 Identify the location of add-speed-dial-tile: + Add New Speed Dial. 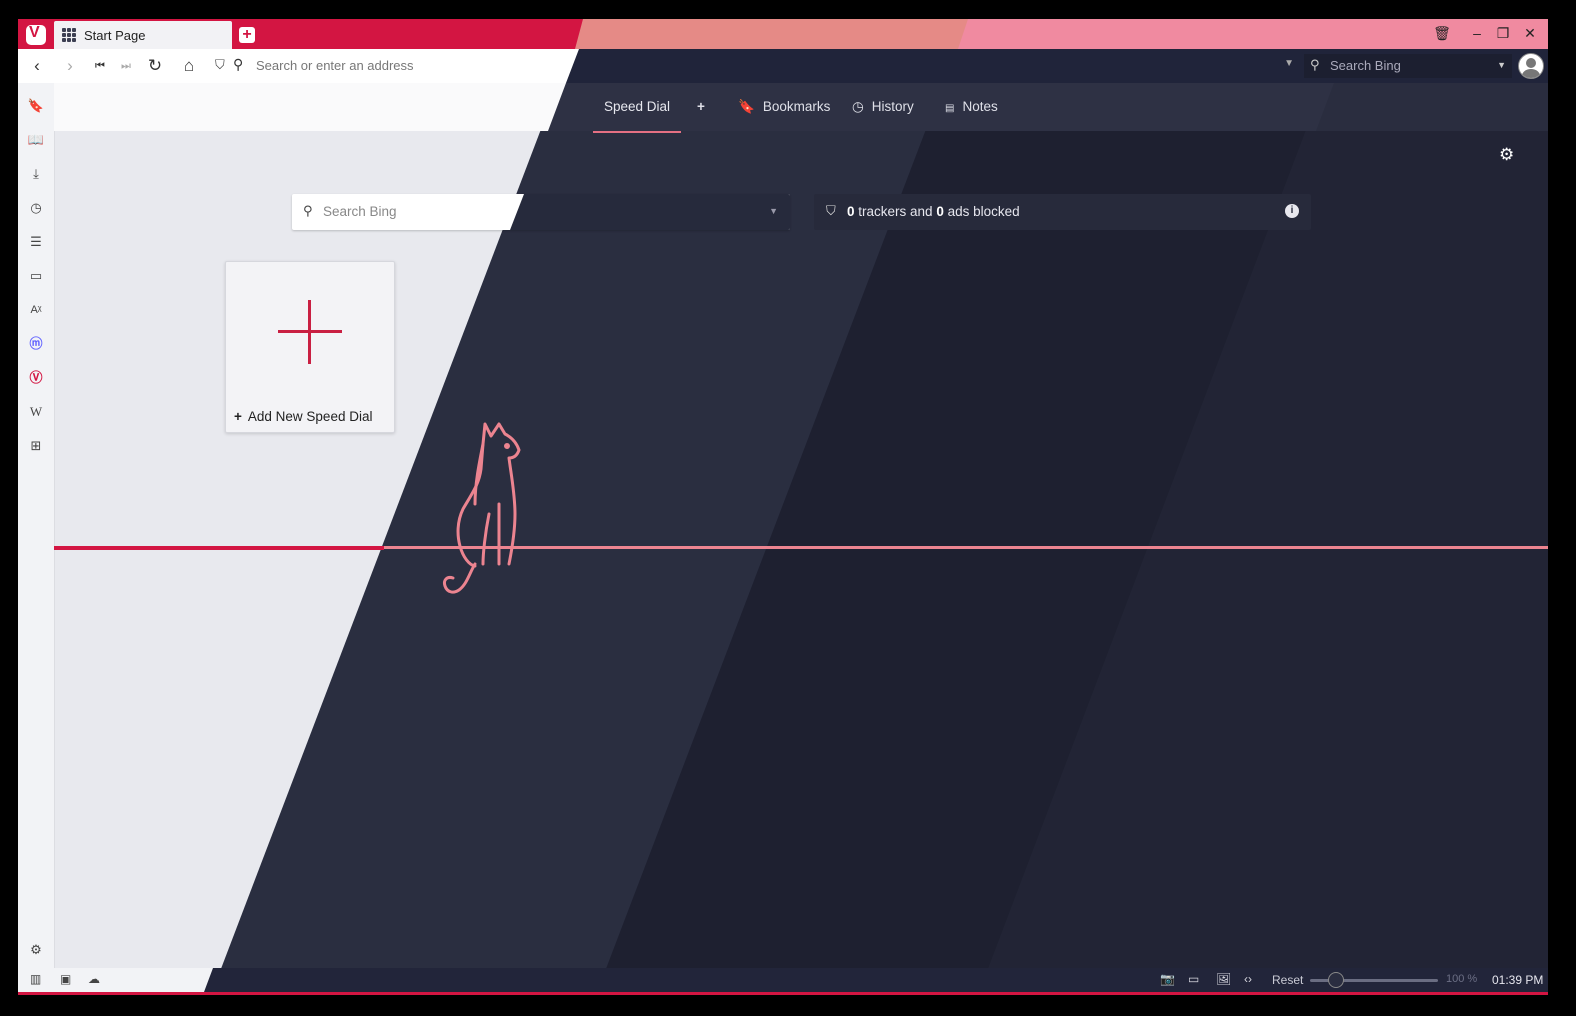
(310, 347).